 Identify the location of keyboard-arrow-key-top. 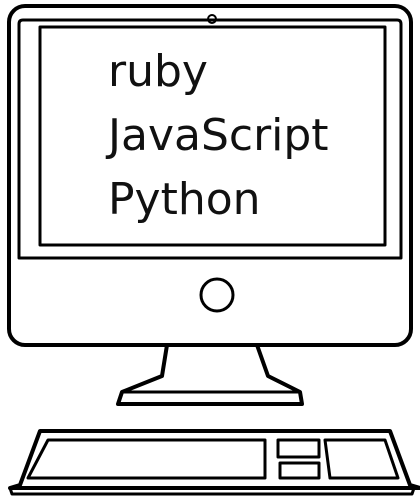
(298, 448).